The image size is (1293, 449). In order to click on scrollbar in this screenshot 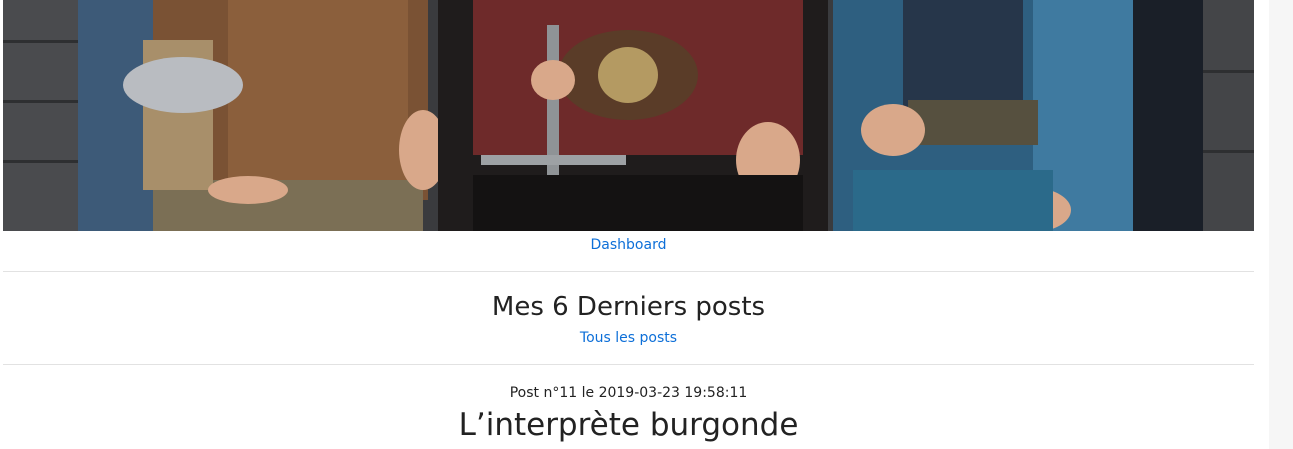, I will do `click(1281, 224)`.